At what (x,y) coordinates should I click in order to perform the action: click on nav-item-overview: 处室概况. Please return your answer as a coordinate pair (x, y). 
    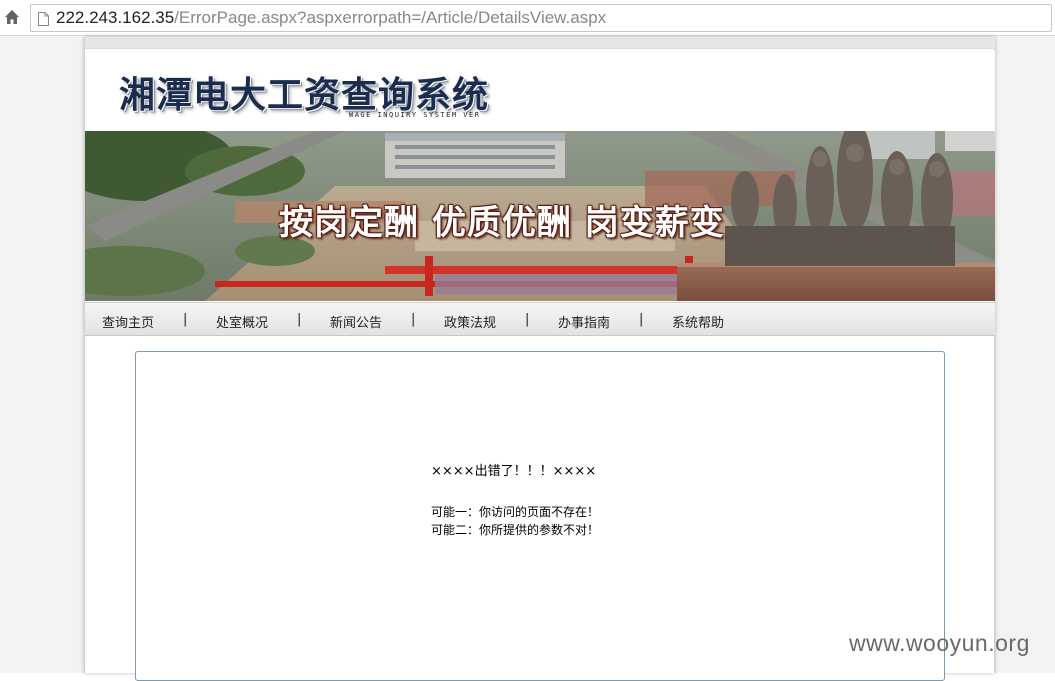
    Looking at the image, I should click on (242, 321).